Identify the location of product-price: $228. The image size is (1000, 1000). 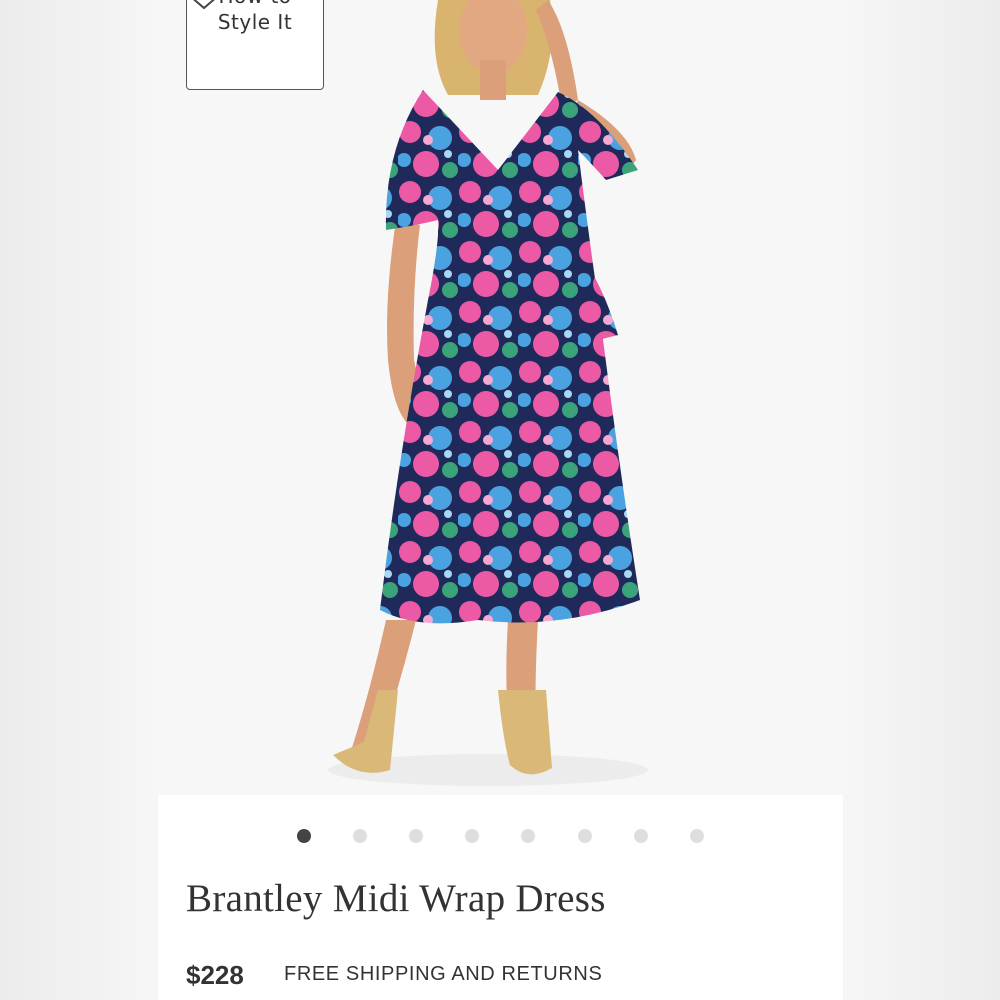
(215, 975).